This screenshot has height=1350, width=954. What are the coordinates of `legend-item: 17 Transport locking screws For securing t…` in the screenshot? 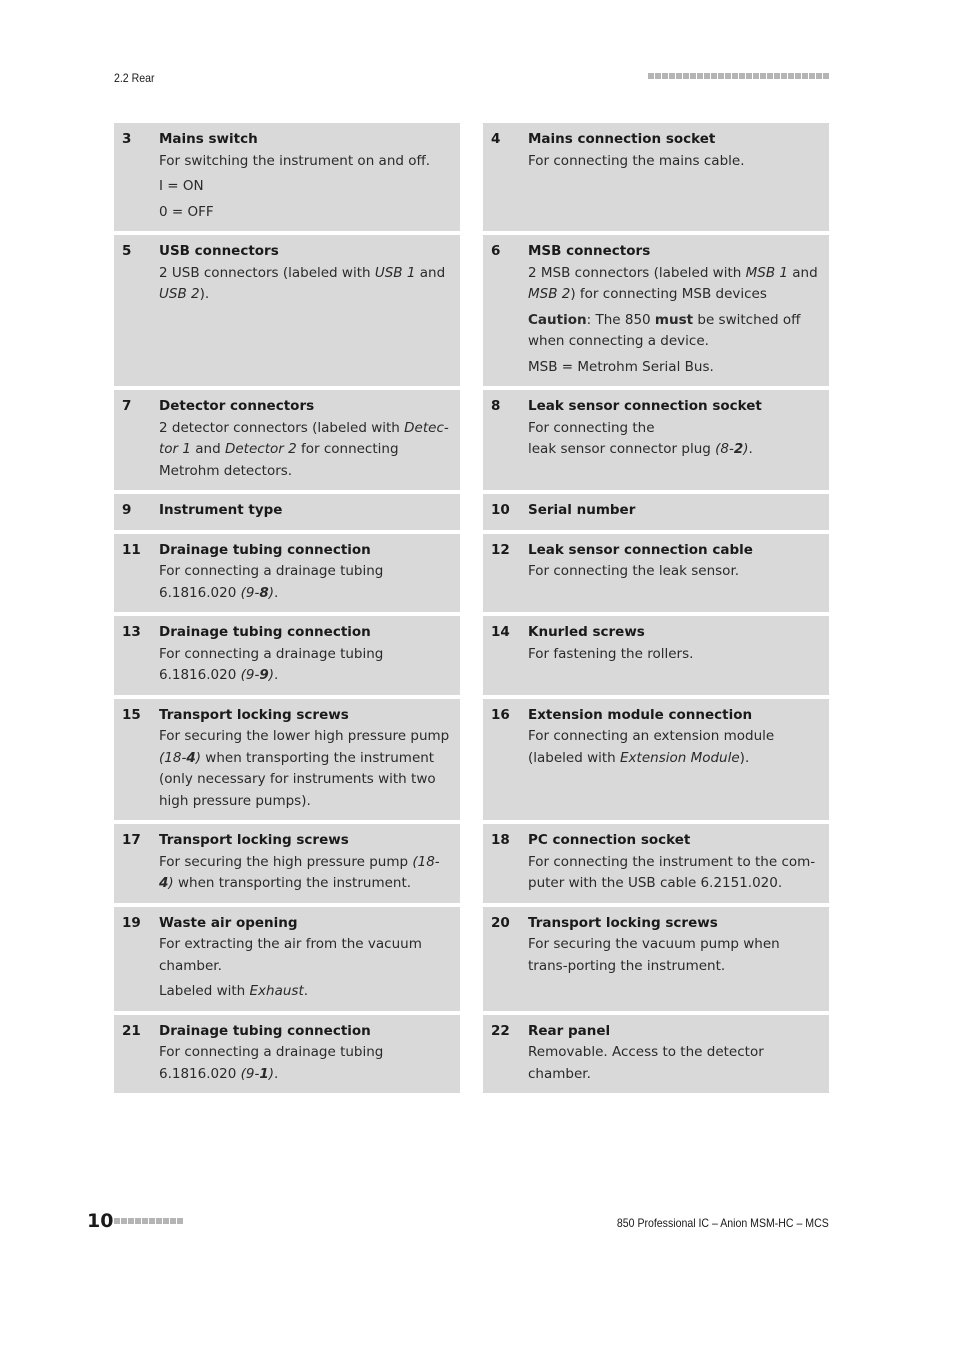 It's located at (287, 863).